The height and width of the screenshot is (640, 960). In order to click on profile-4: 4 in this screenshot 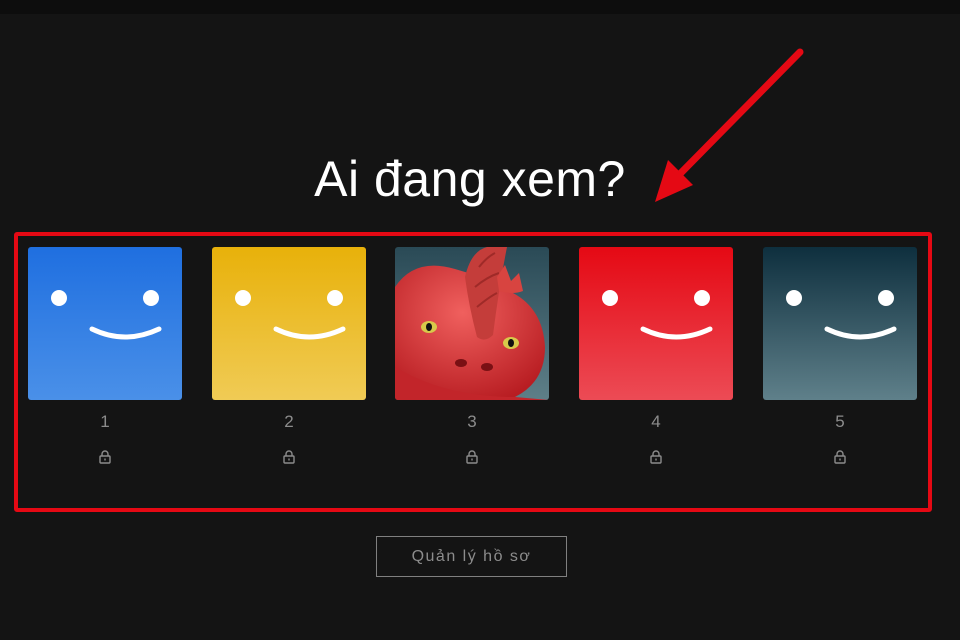, I will do `click(656, 355)`.